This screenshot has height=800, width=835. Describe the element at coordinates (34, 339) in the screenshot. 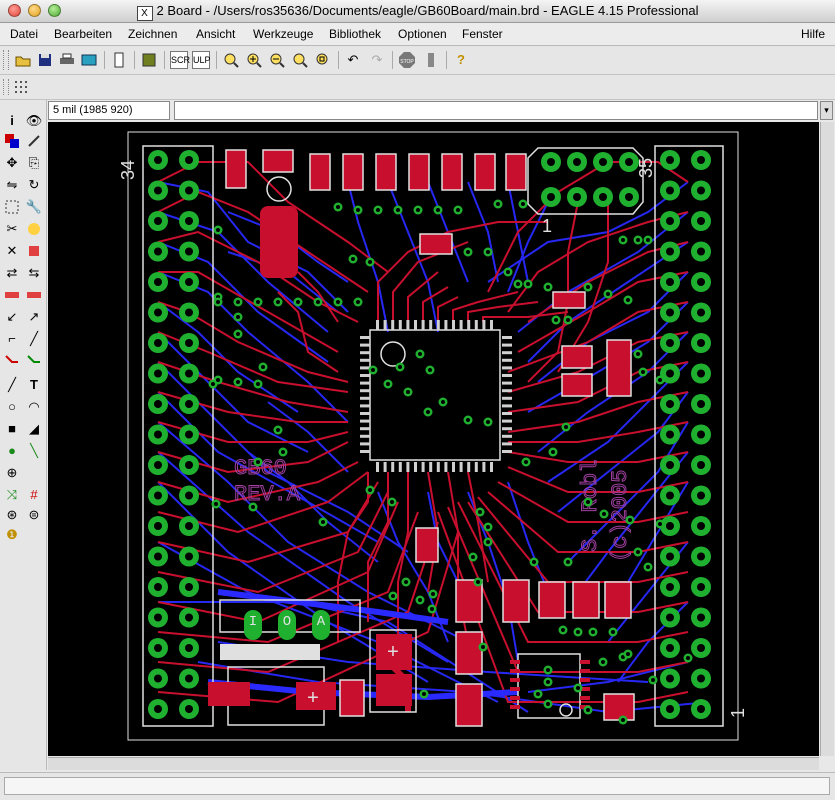

I see `optimize-icon: ╱` at that location.